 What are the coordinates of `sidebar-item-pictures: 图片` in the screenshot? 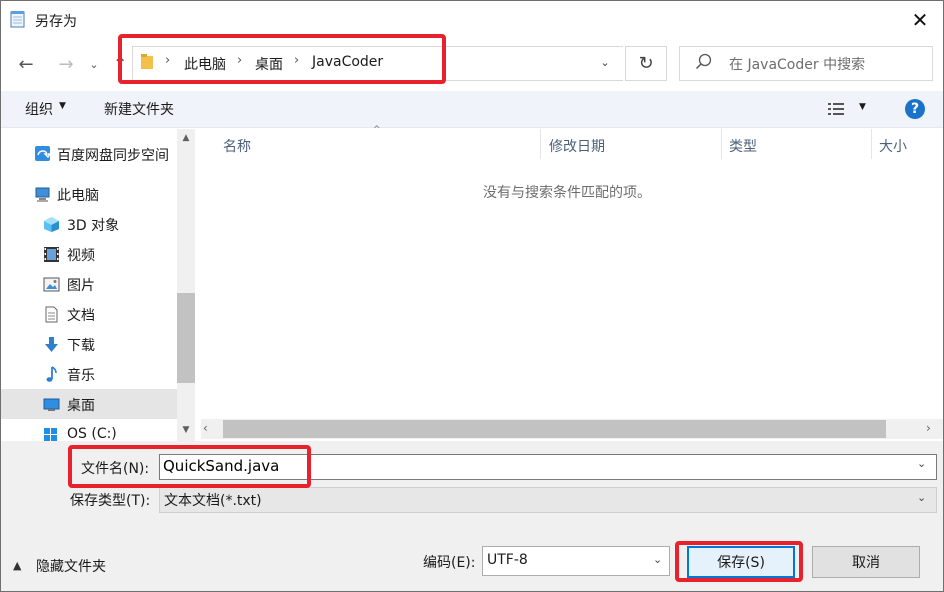 It's located at (89, 284).